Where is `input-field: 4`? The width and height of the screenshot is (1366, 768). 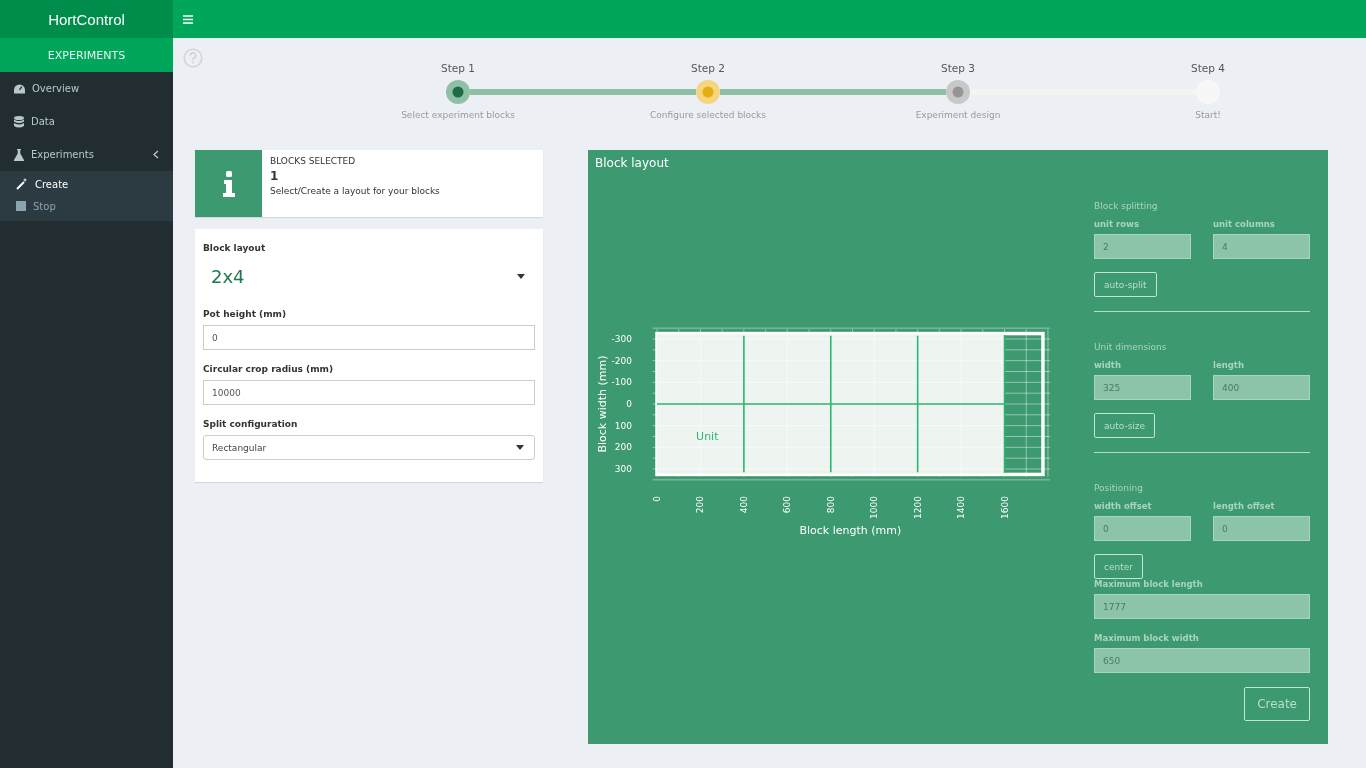 input-field: 4 is located at coordinates (1261, 246).